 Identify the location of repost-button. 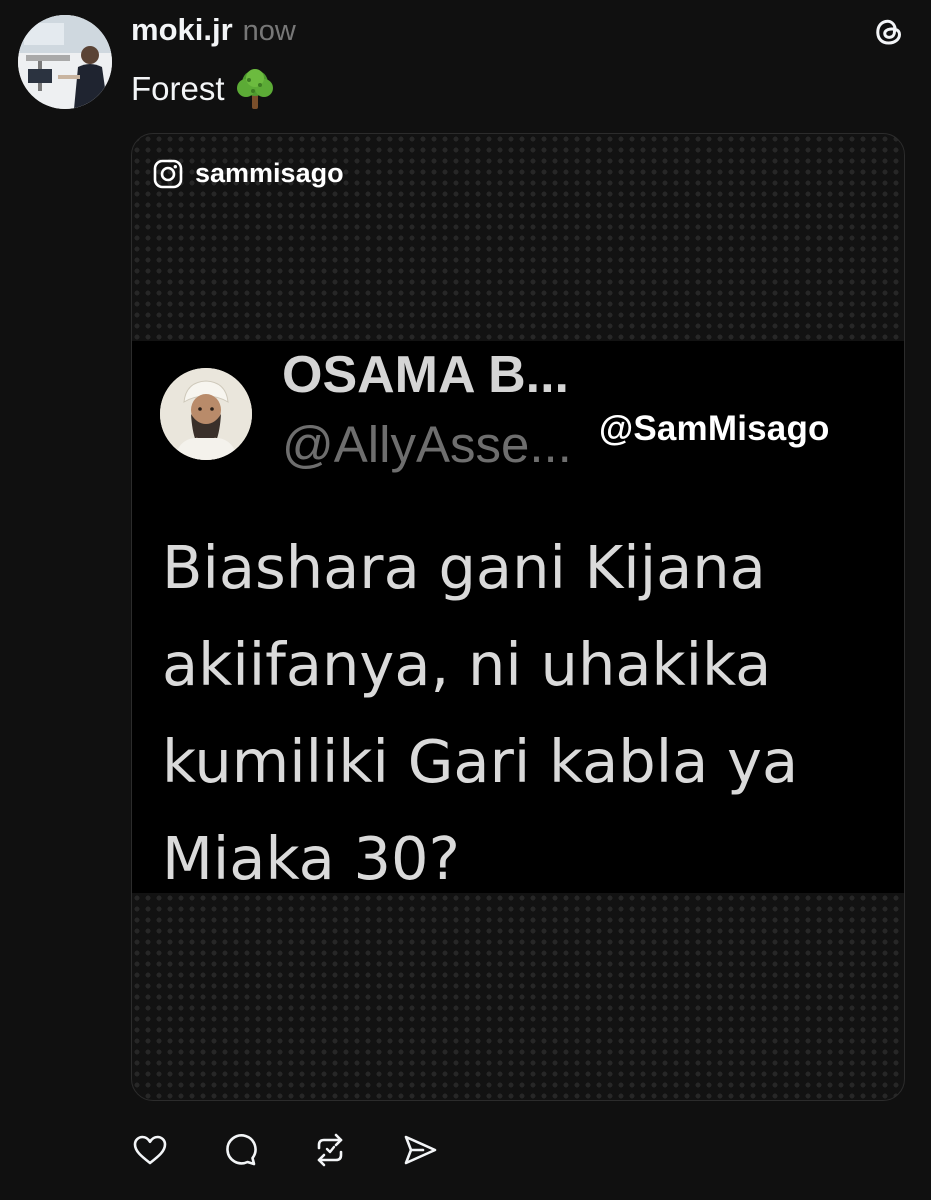
(330, 1150).